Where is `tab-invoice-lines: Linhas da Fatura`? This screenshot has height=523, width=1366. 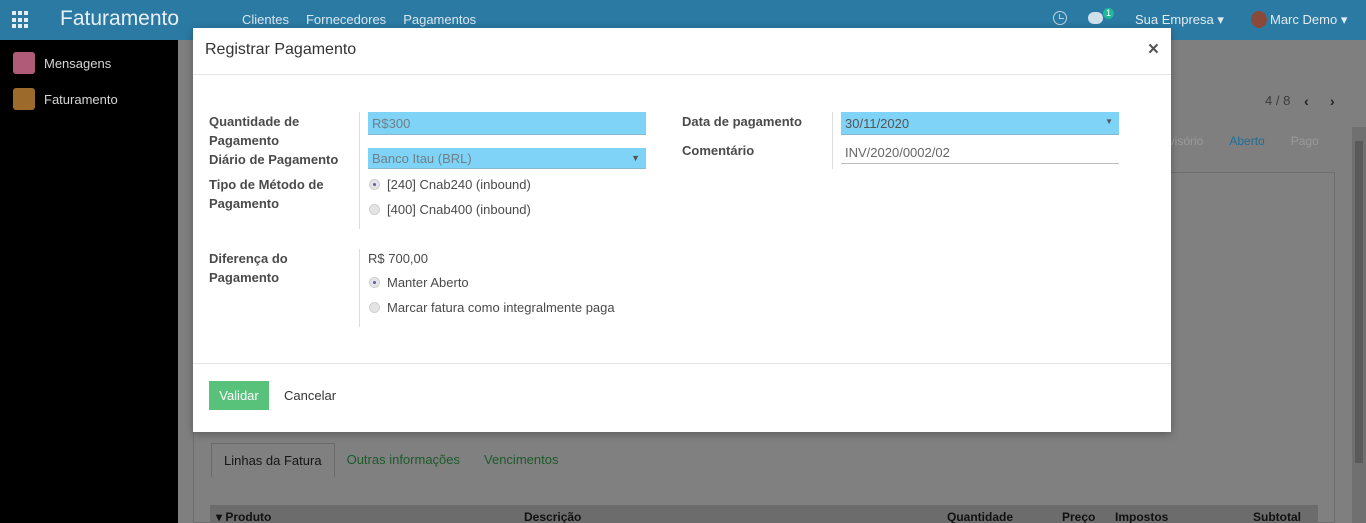
tab-invoice-lines: Linhas da Fatura is located at coordinates (273, 460).